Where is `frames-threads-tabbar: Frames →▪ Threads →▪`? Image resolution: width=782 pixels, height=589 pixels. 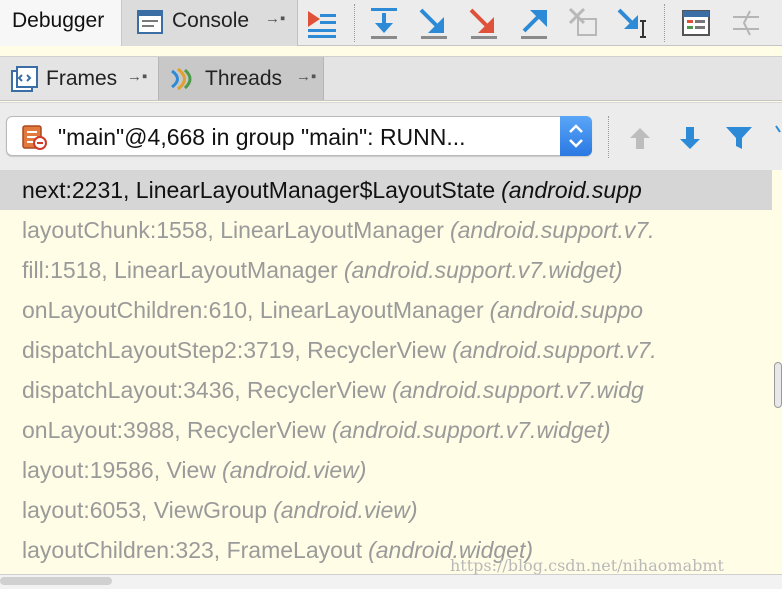 frames-threads-tabbar: Frames →▪ Threads →▪ is located at coordinates (391, 78).